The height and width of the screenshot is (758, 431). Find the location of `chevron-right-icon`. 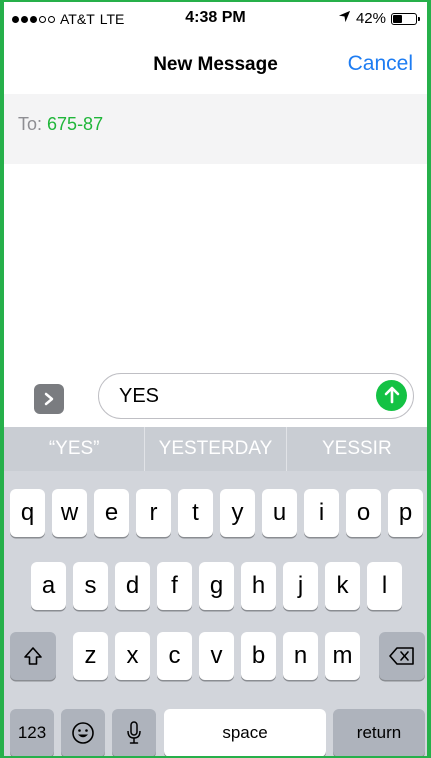

chevron-right-icon is located at coordinates (49, 400).